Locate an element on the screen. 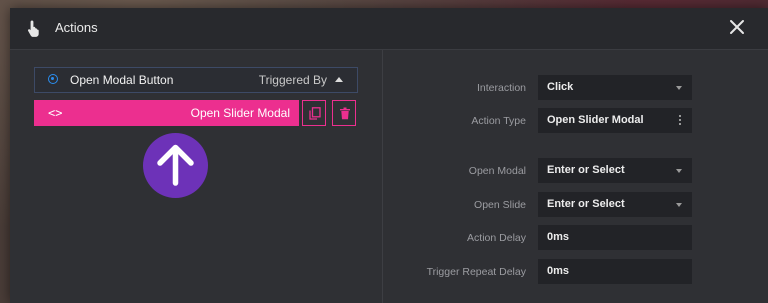 This screenshot has width=768, height=303. open-slide-label: Open Slide is located at coordinates (500, 205).